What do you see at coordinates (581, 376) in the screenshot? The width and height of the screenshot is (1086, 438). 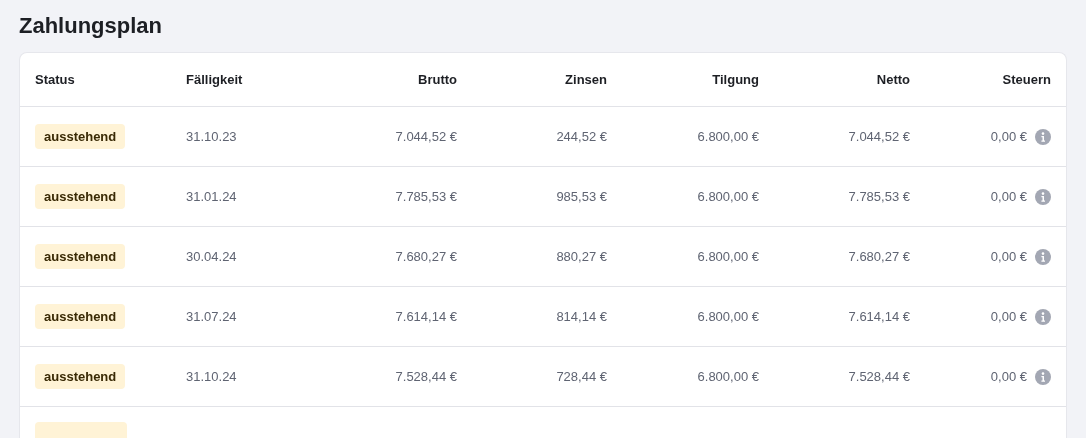 I see `table-cell-text: 728,44 €` at bounding box center [581, 376].